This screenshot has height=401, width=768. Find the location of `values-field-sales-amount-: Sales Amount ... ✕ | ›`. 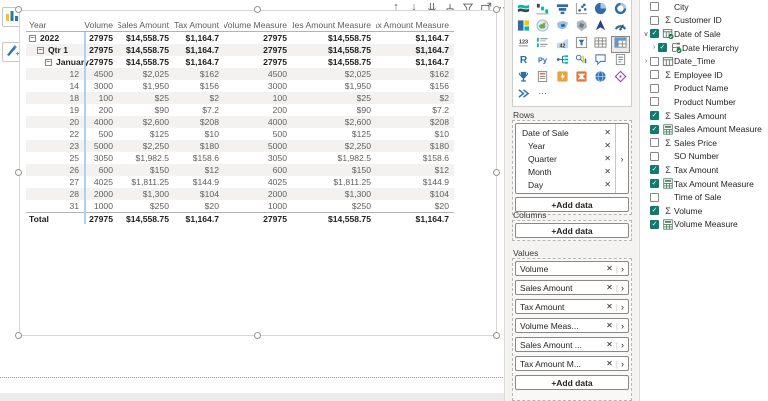

values-field-sales-amount-: Sales Amount ... ✕ | › is located at coordinates (572, 344).